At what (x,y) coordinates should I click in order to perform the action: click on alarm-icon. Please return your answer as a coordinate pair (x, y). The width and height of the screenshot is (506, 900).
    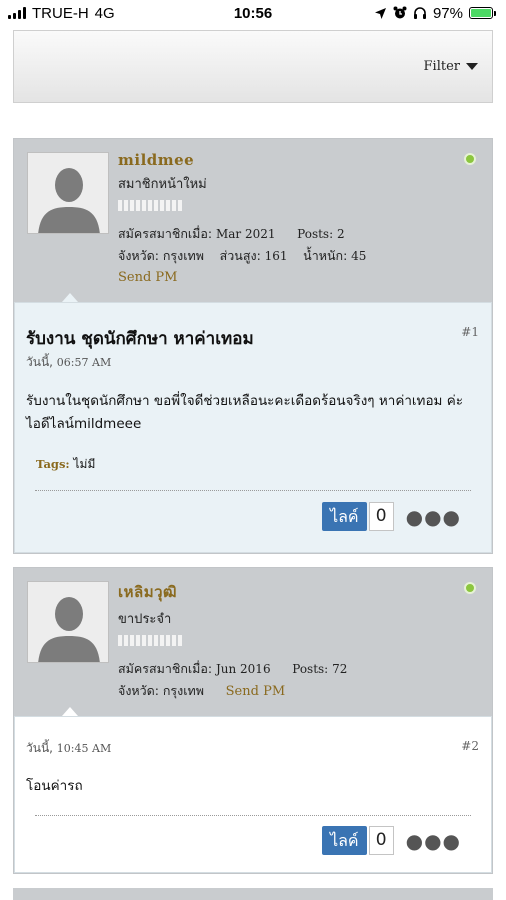
    Looking at the image, I should click on (400, 12).